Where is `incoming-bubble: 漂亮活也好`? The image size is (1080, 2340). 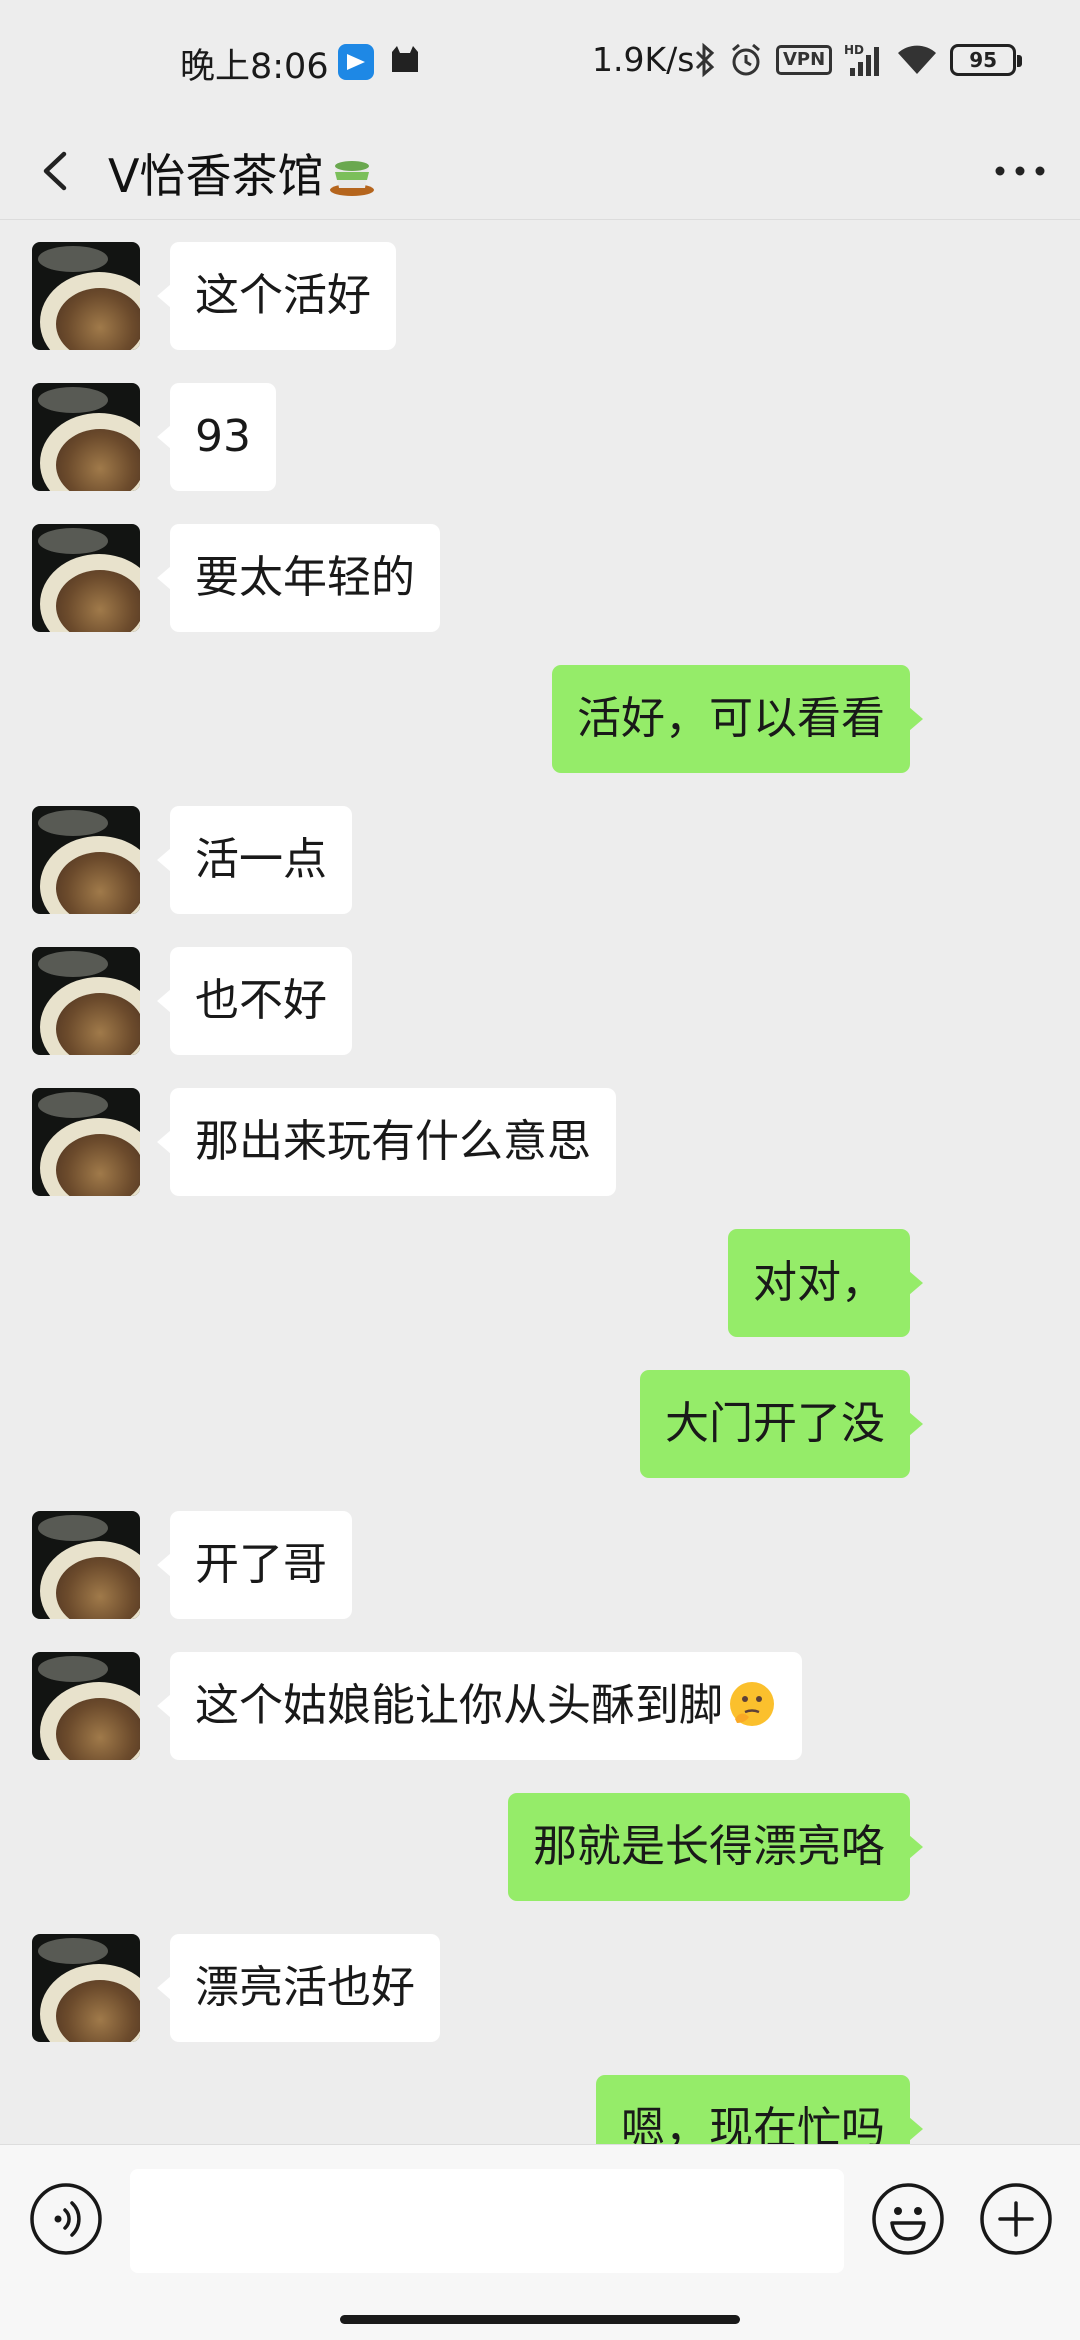 incoming-bubble: 漂亮活也好 is located at coordinates (298, 1988).